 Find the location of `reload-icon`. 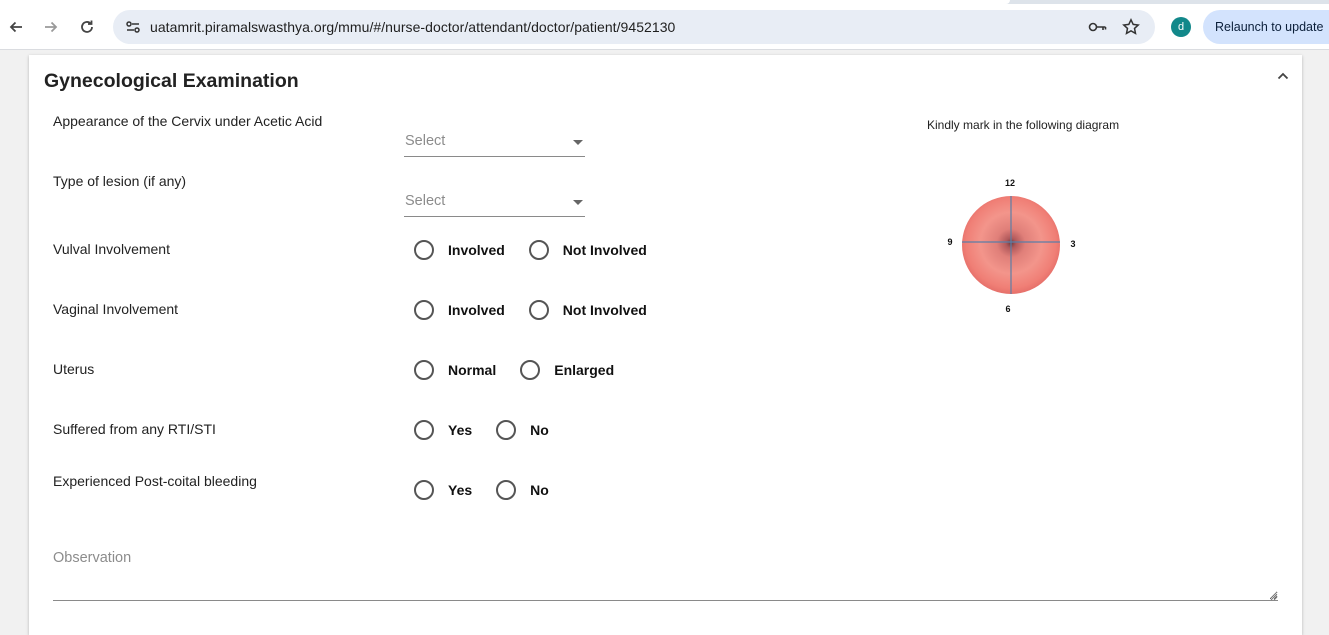

reload-icon is located at coordinates (87, 26).